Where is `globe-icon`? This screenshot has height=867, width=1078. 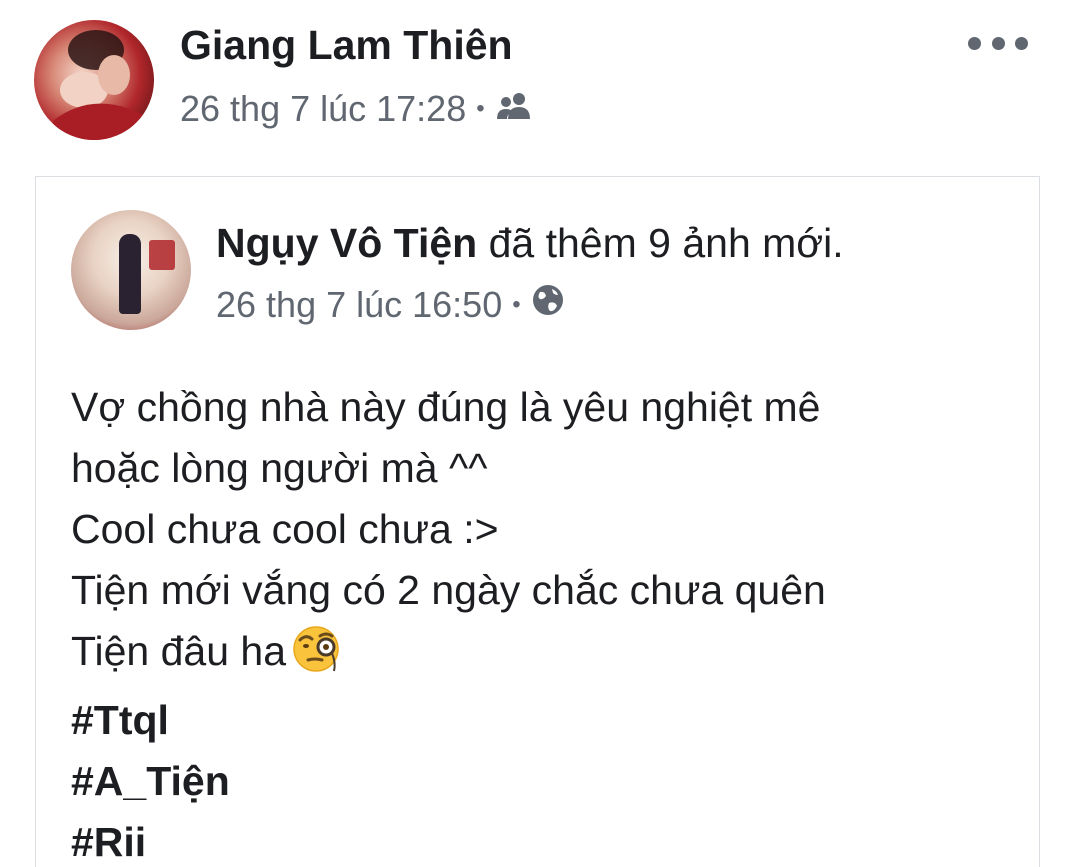
globe-icon is located at coordinates (548, 304).